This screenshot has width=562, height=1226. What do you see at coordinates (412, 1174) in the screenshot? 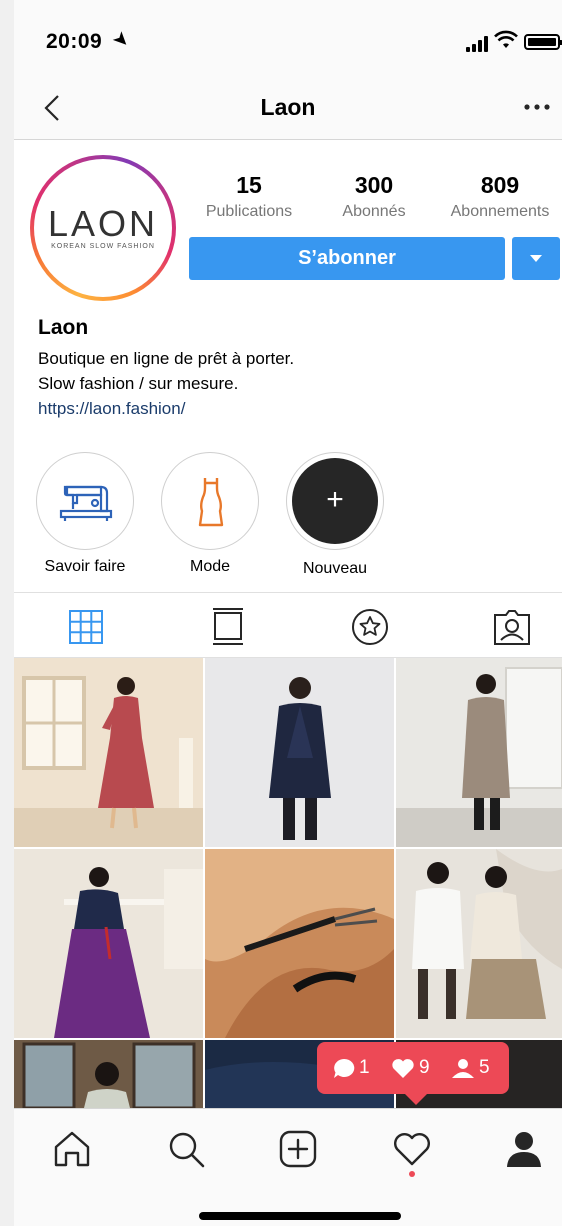
I see `activity-indicator-dot` at bounding box center [412, 1174].